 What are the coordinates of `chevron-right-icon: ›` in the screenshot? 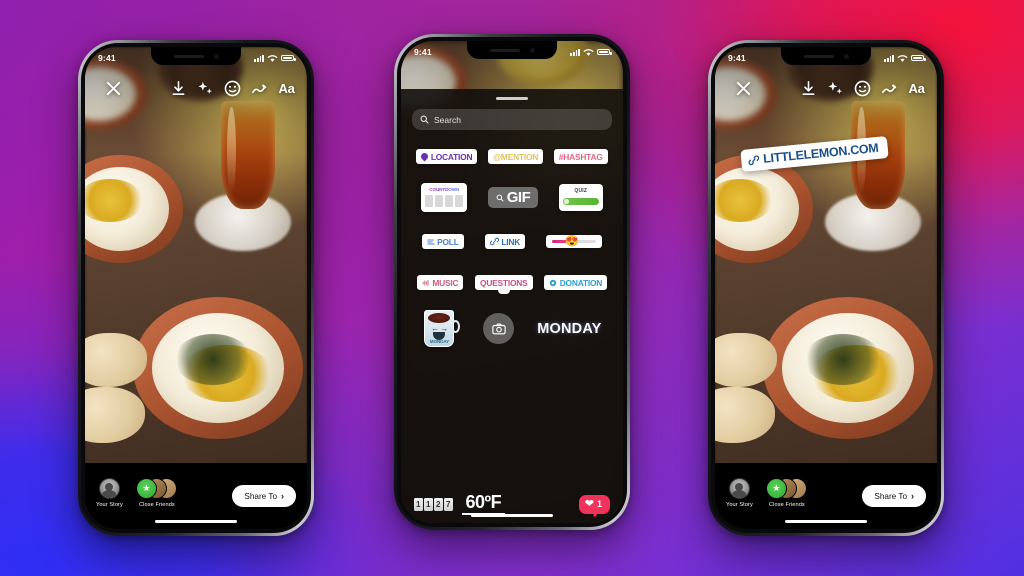 It's located at (912, 496).